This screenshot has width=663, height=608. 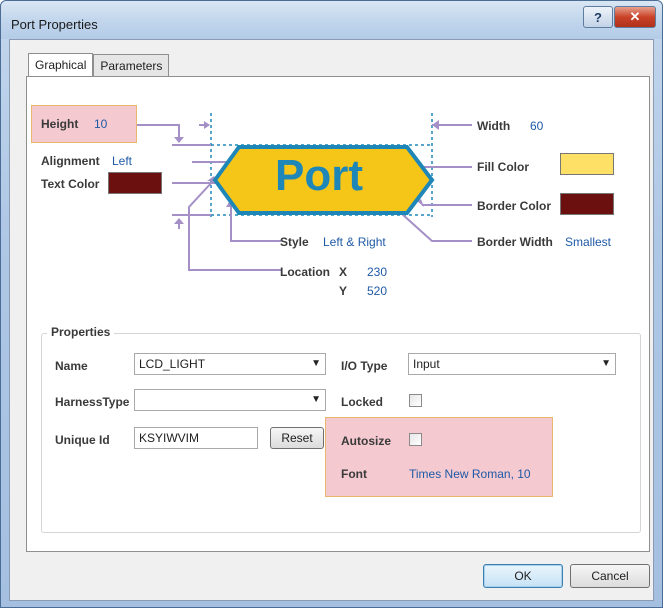 I want to click on border-width-value: Smallest, so click(x=588, y=242).